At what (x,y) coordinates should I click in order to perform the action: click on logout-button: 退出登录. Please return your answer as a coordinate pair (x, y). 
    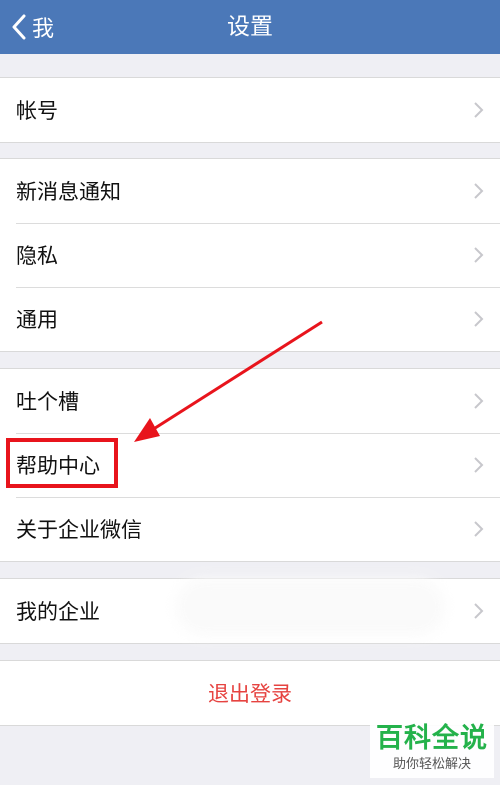
    Looking at the image, I should click on (250, 693).